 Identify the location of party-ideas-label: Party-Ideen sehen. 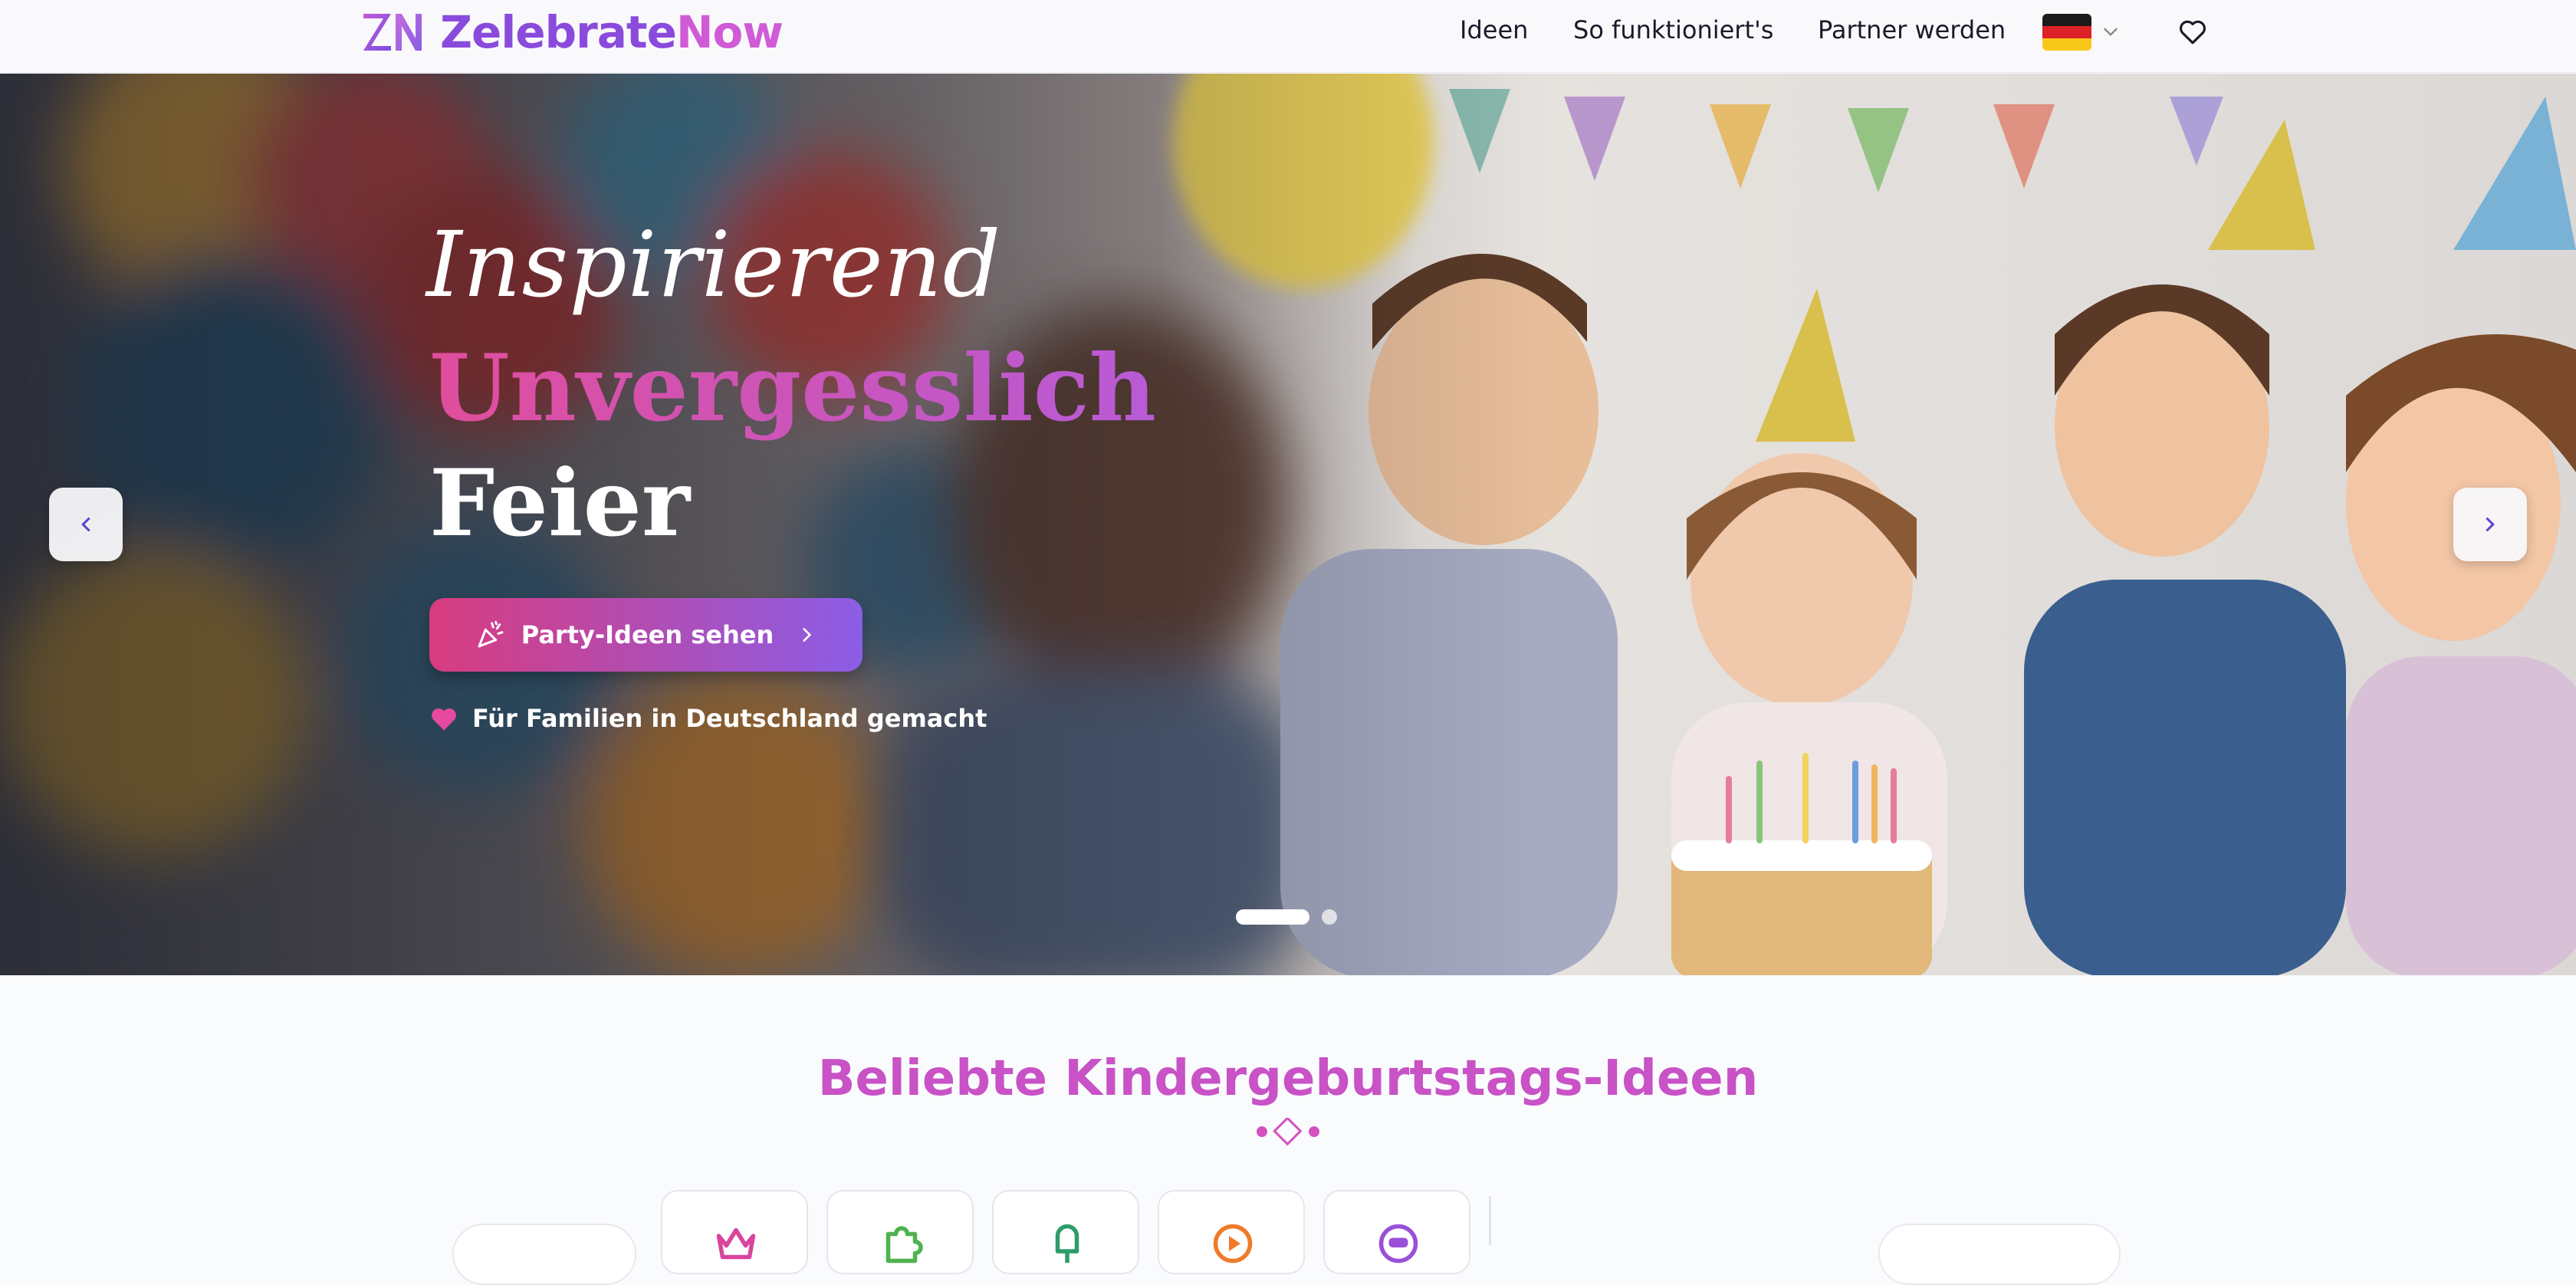
(648, 634).